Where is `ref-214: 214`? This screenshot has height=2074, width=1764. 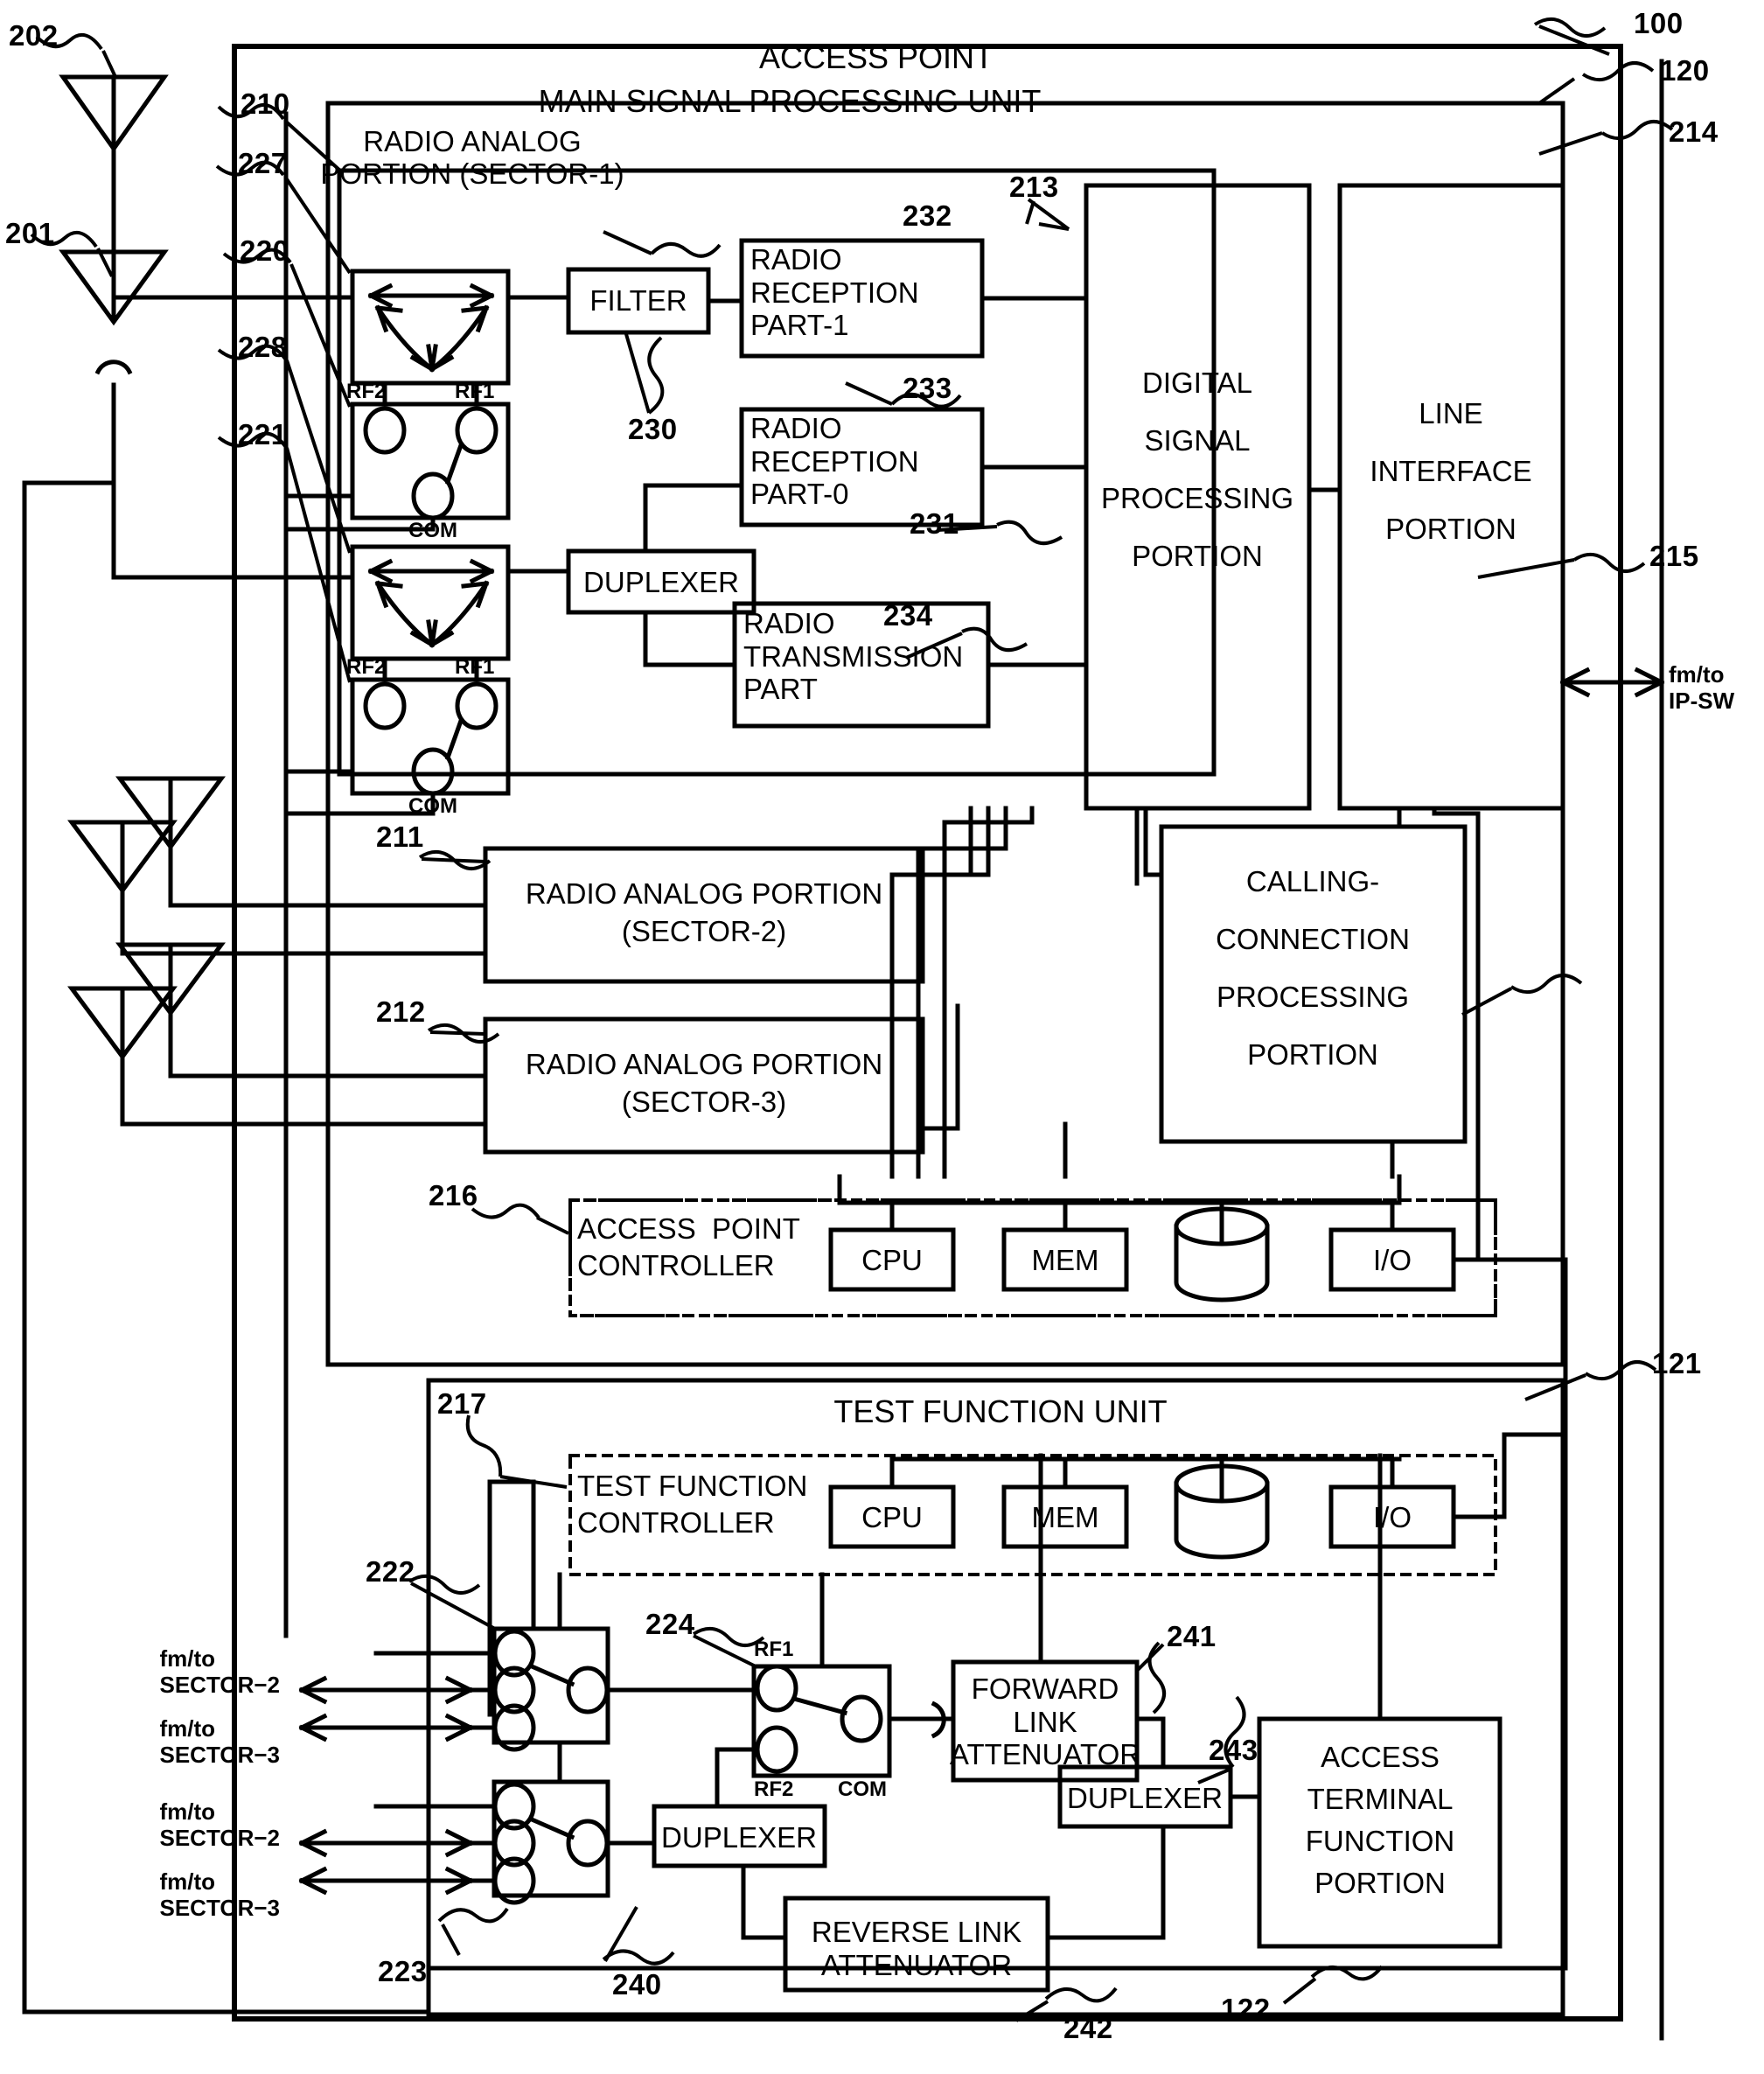
ref-214: 214 is located at coordinates (1694, 131).